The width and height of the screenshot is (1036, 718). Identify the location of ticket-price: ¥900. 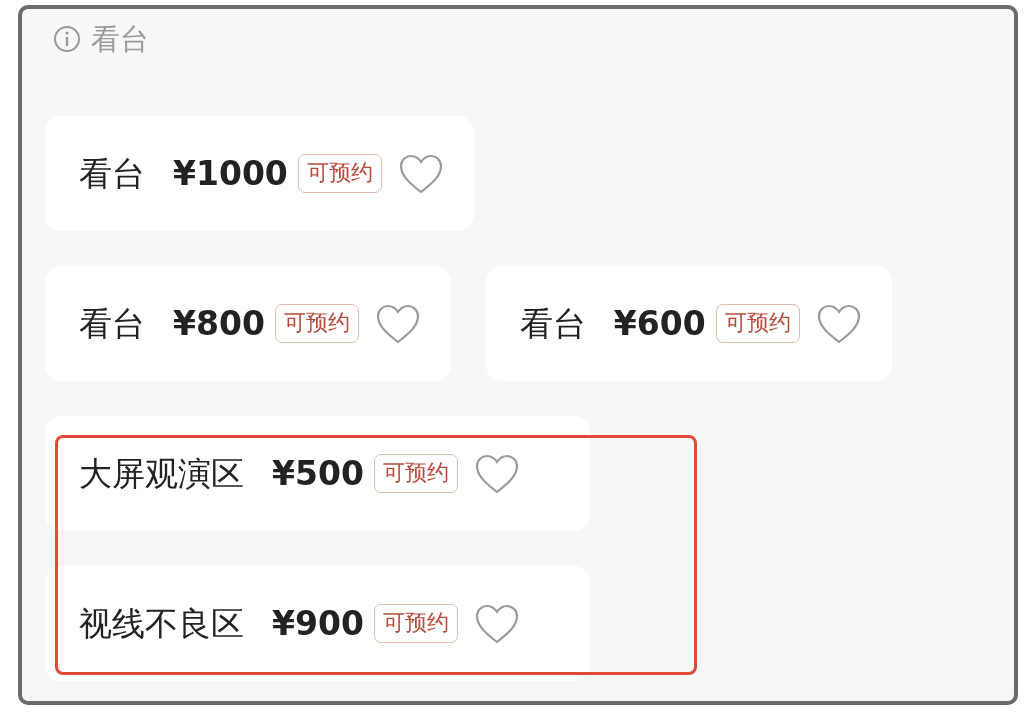
(318, 623).